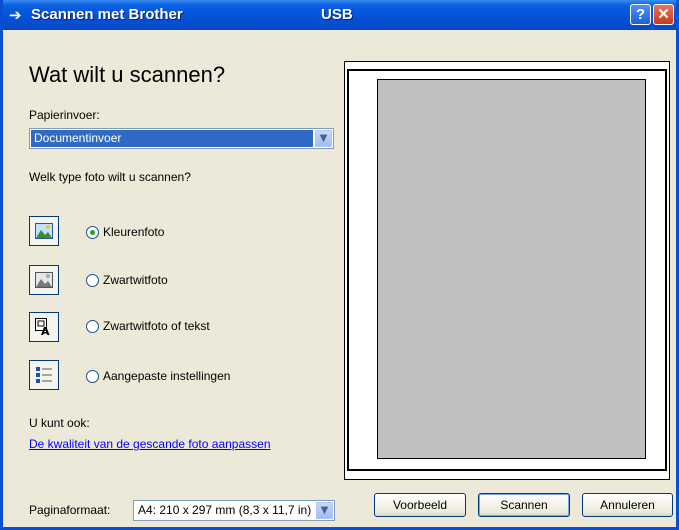 The height and width of the screenshot is (530, 679). What do you see at coordinates (627, 505) in the screenshot?
I see `cancel-button: Annuleren` at bounding box center [627, 505].